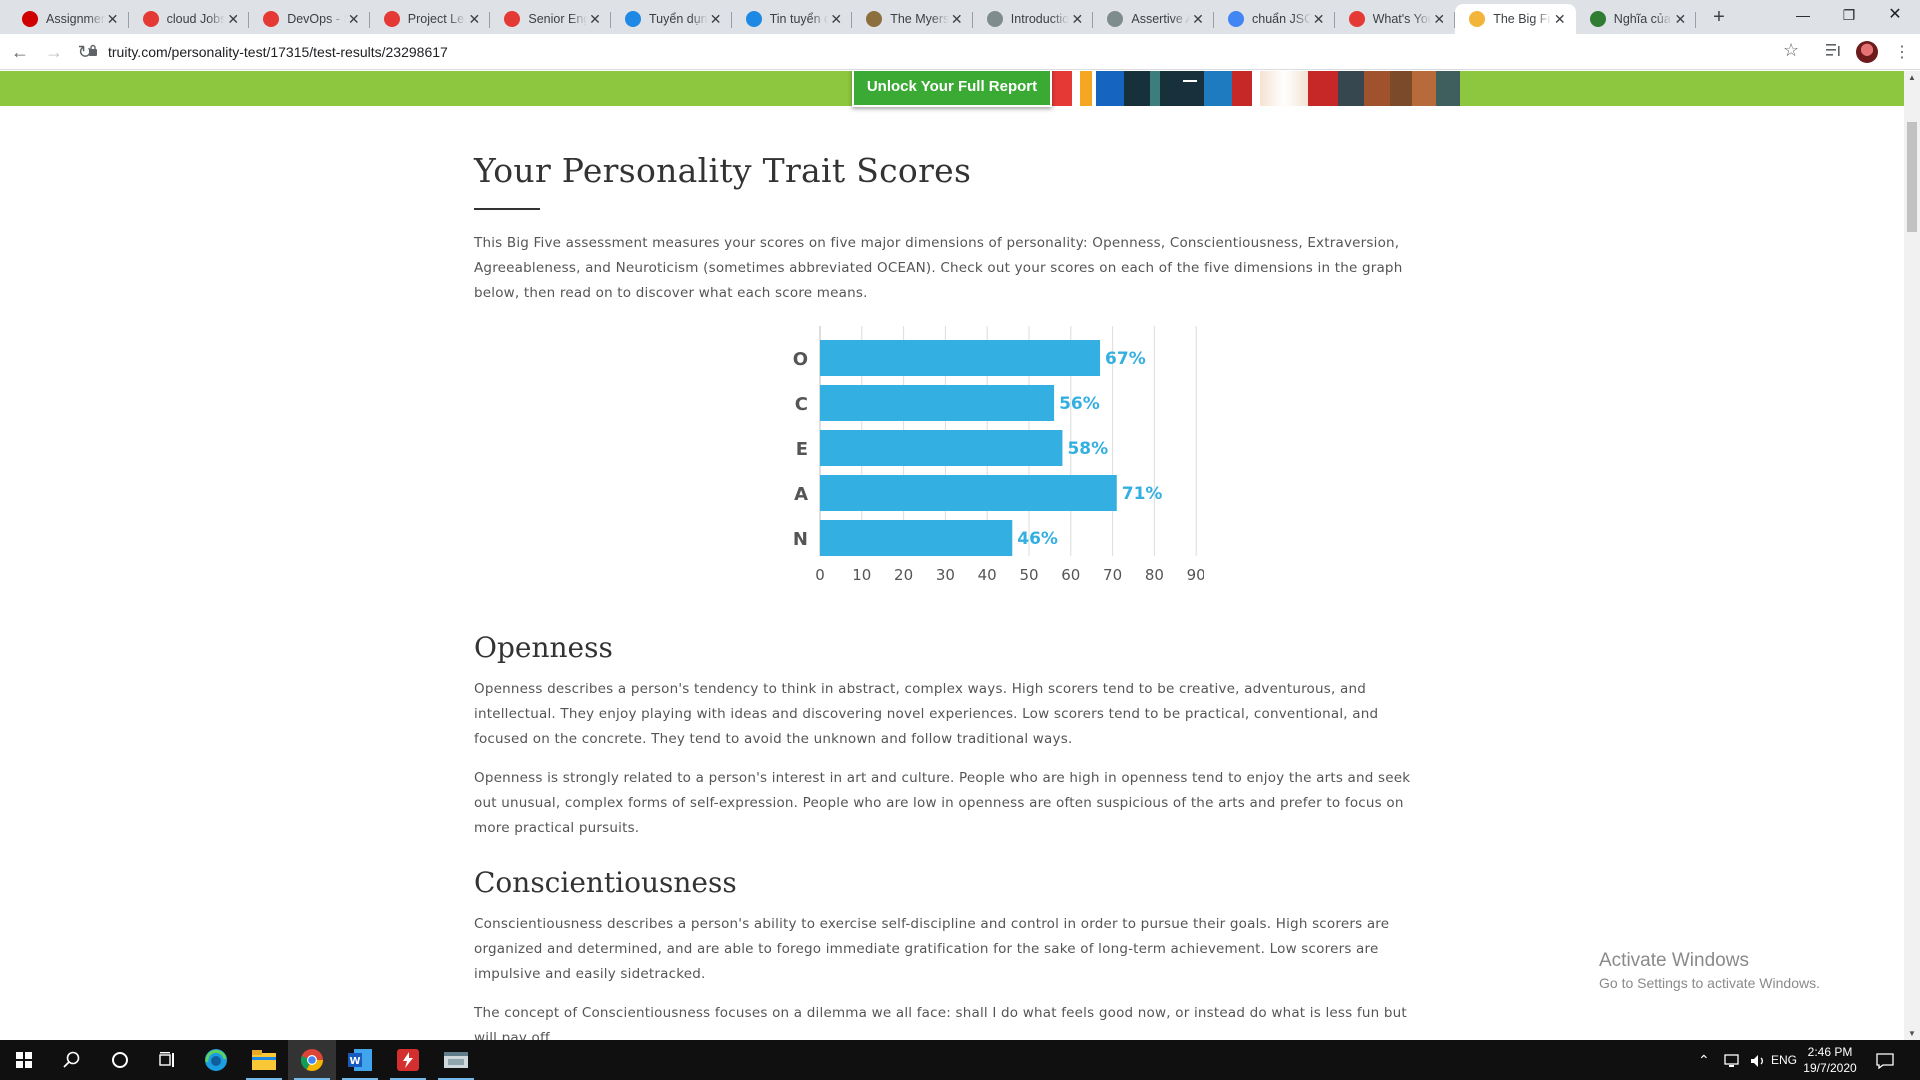 The image size is (1920, 1080). What do you see at coordinates (800, 539) in the screenshot?
I see `category-label: N` at bounding box center [800, 539].